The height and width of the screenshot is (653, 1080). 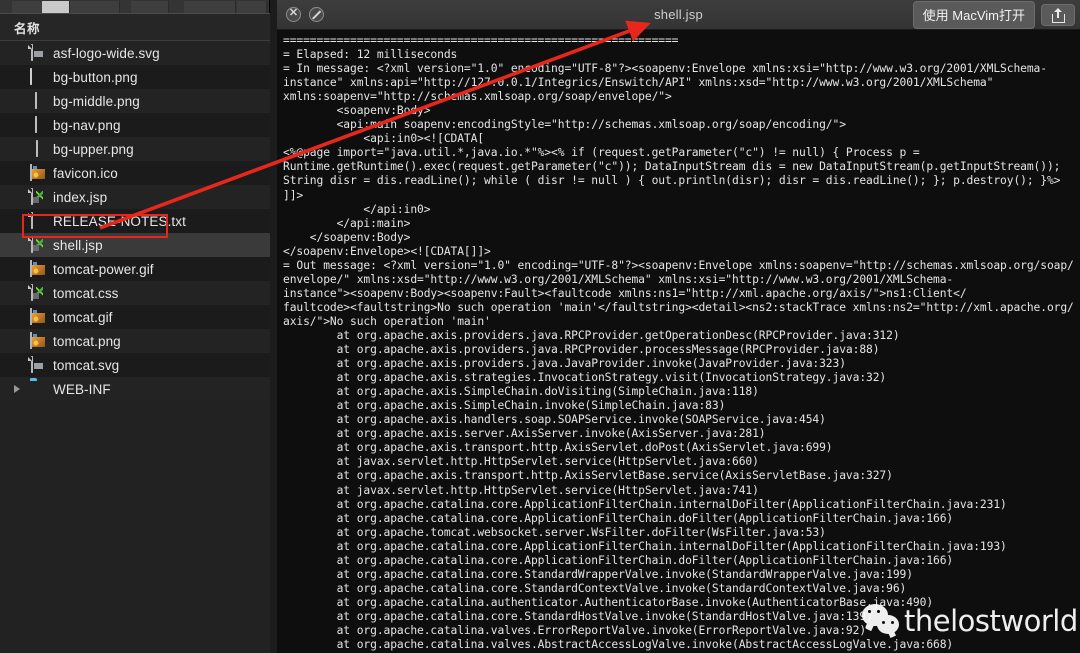 I want to click on list-item-label: bg-middle.png, so click(x=96, y=101).